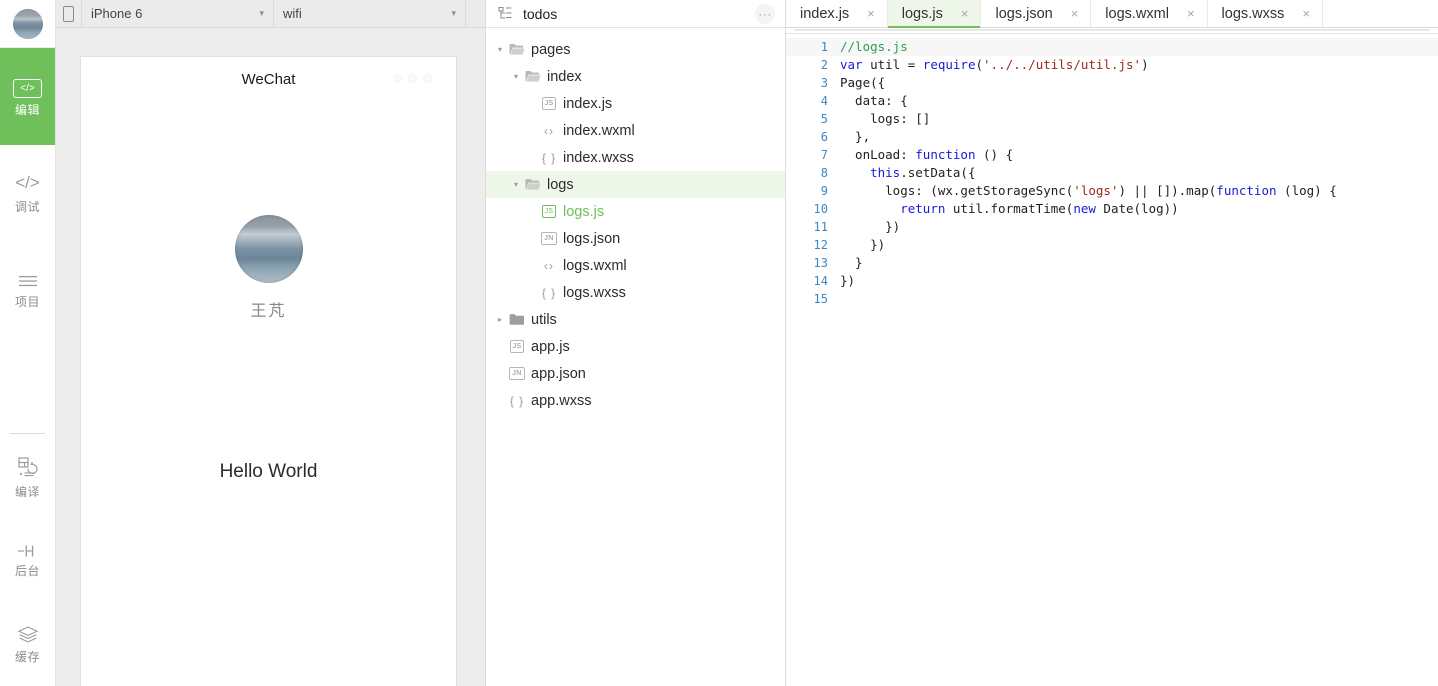 Image resolution: width=1438 pixels, height=686 pixels. Describe the element at coordinates (1112, 119) in the screenshot. I see `code-line: 5 logs: []` at that location.